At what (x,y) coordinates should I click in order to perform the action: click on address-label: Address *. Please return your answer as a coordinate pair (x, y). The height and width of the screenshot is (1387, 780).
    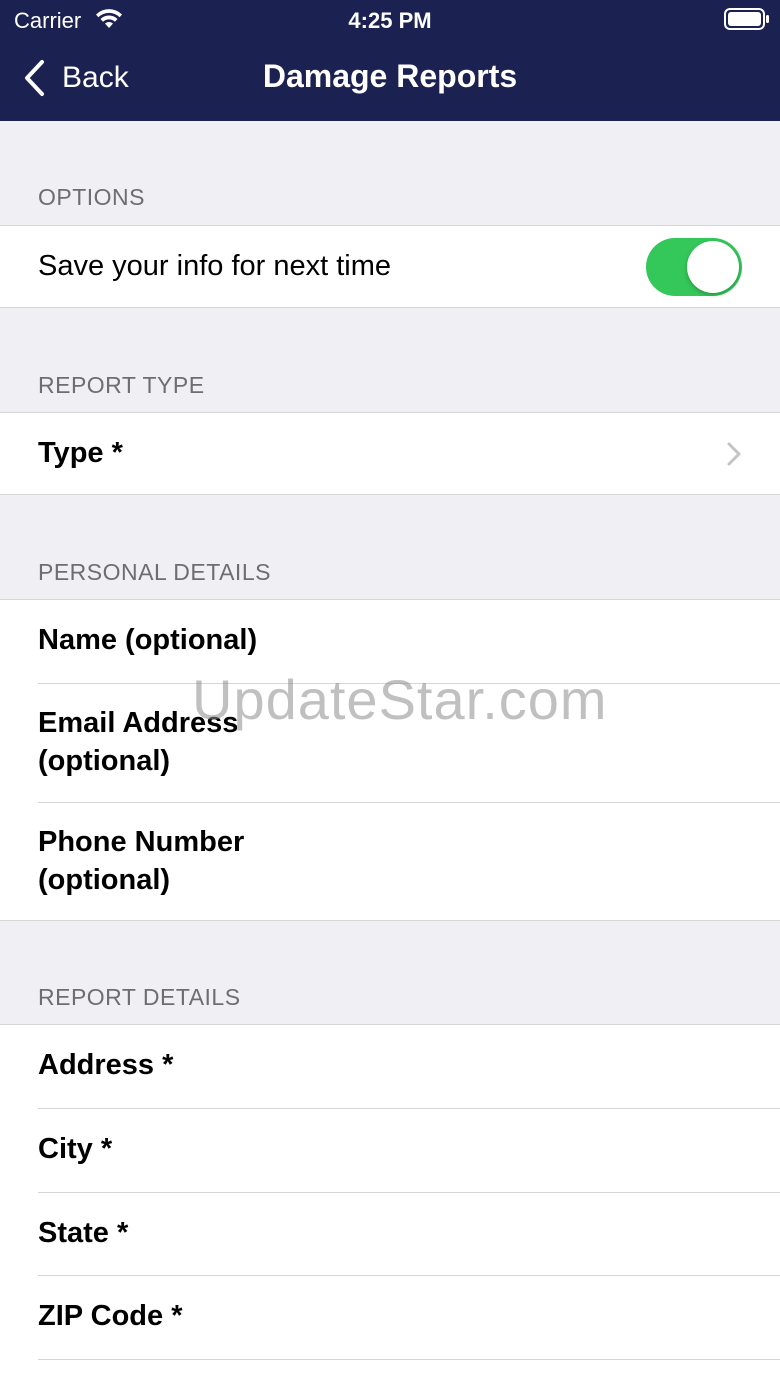
    Looking at the image, I should click on (106, 1065).